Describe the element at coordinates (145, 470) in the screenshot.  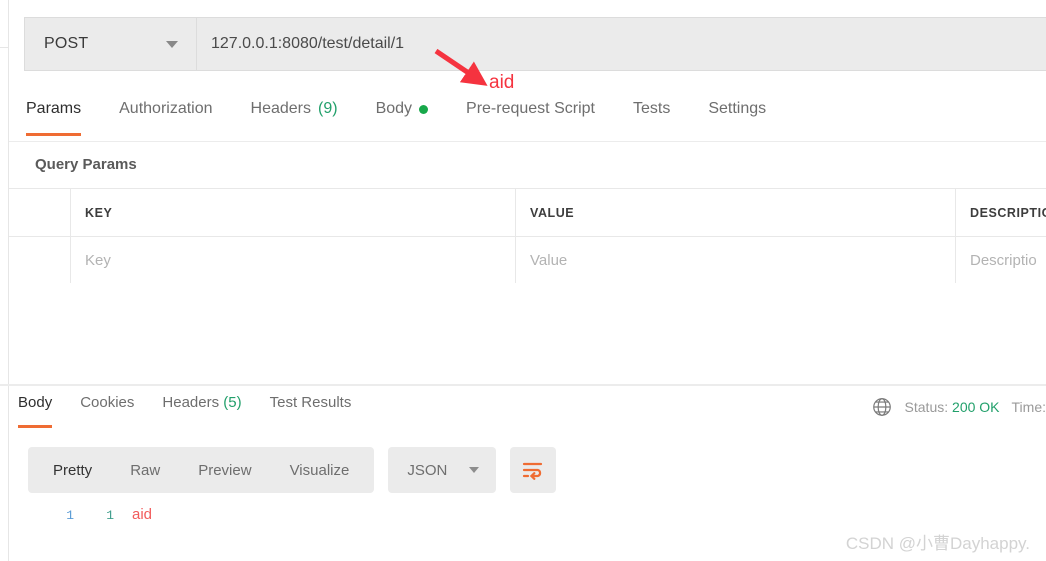
I see `view-mode-raw: Raw` at that location.